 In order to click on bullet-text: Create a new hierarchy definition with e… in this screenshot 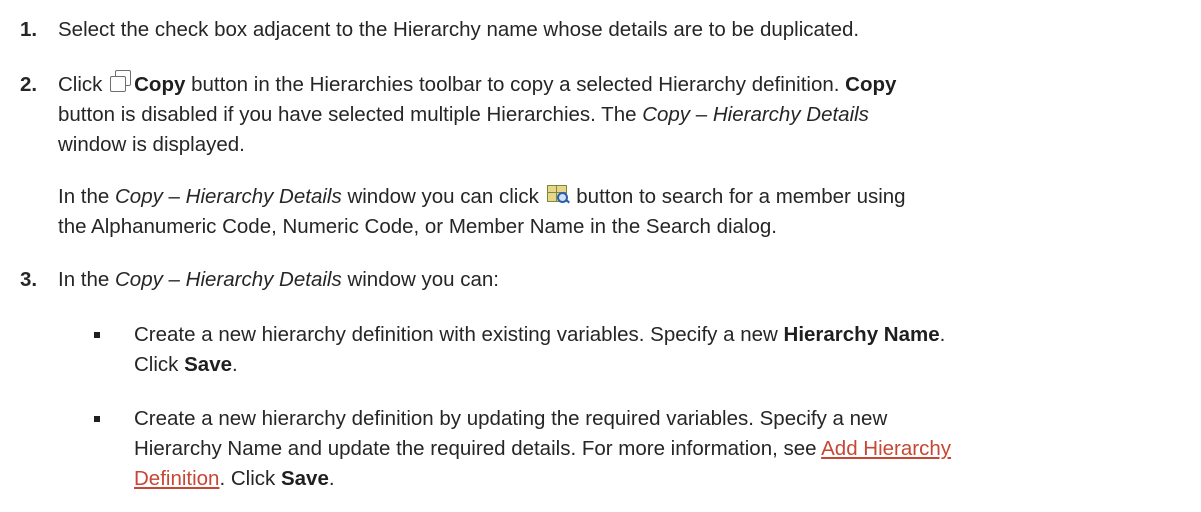, I will do `click(456, 334)`.